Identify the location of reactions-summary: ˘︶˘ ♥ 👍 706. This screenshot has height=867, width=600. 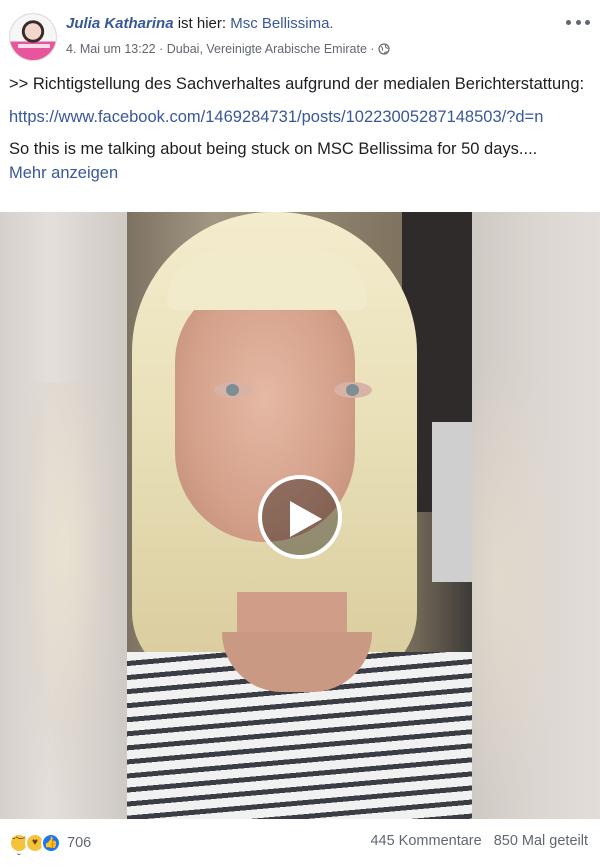
(50, 848).